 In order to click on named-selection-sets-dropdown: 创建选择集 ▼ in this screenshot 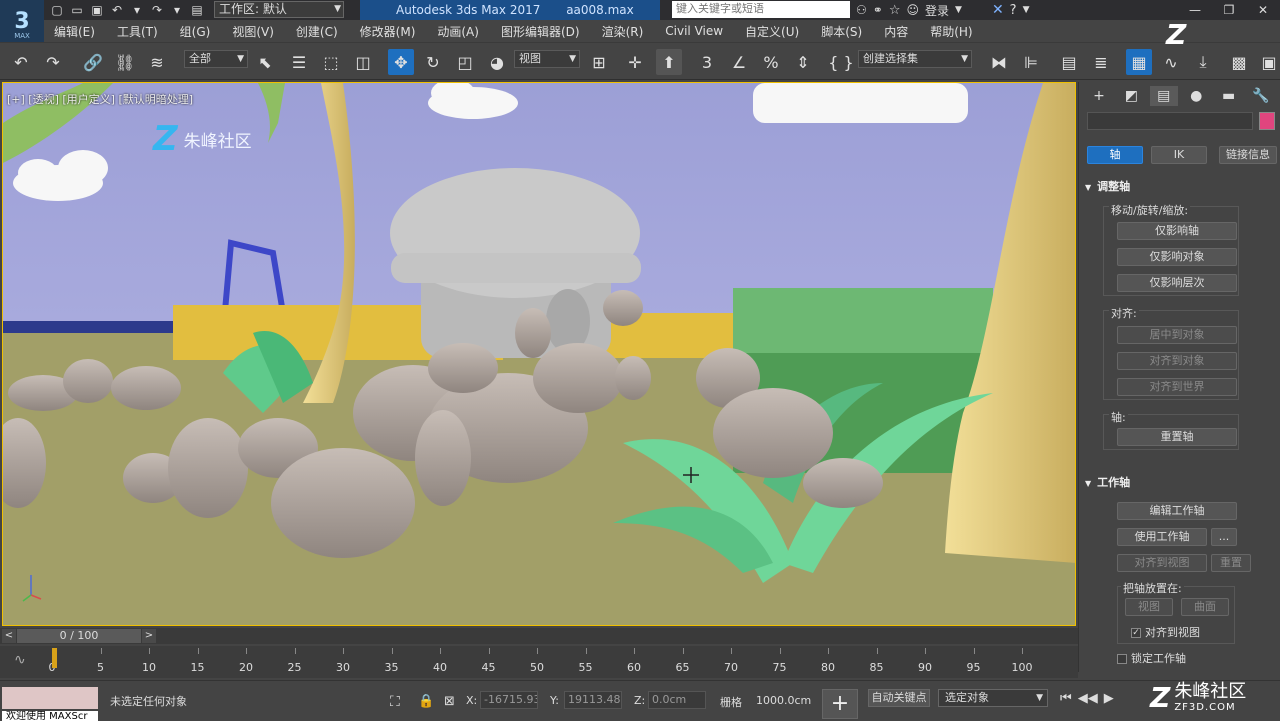, I will do `click(915, 59)`.